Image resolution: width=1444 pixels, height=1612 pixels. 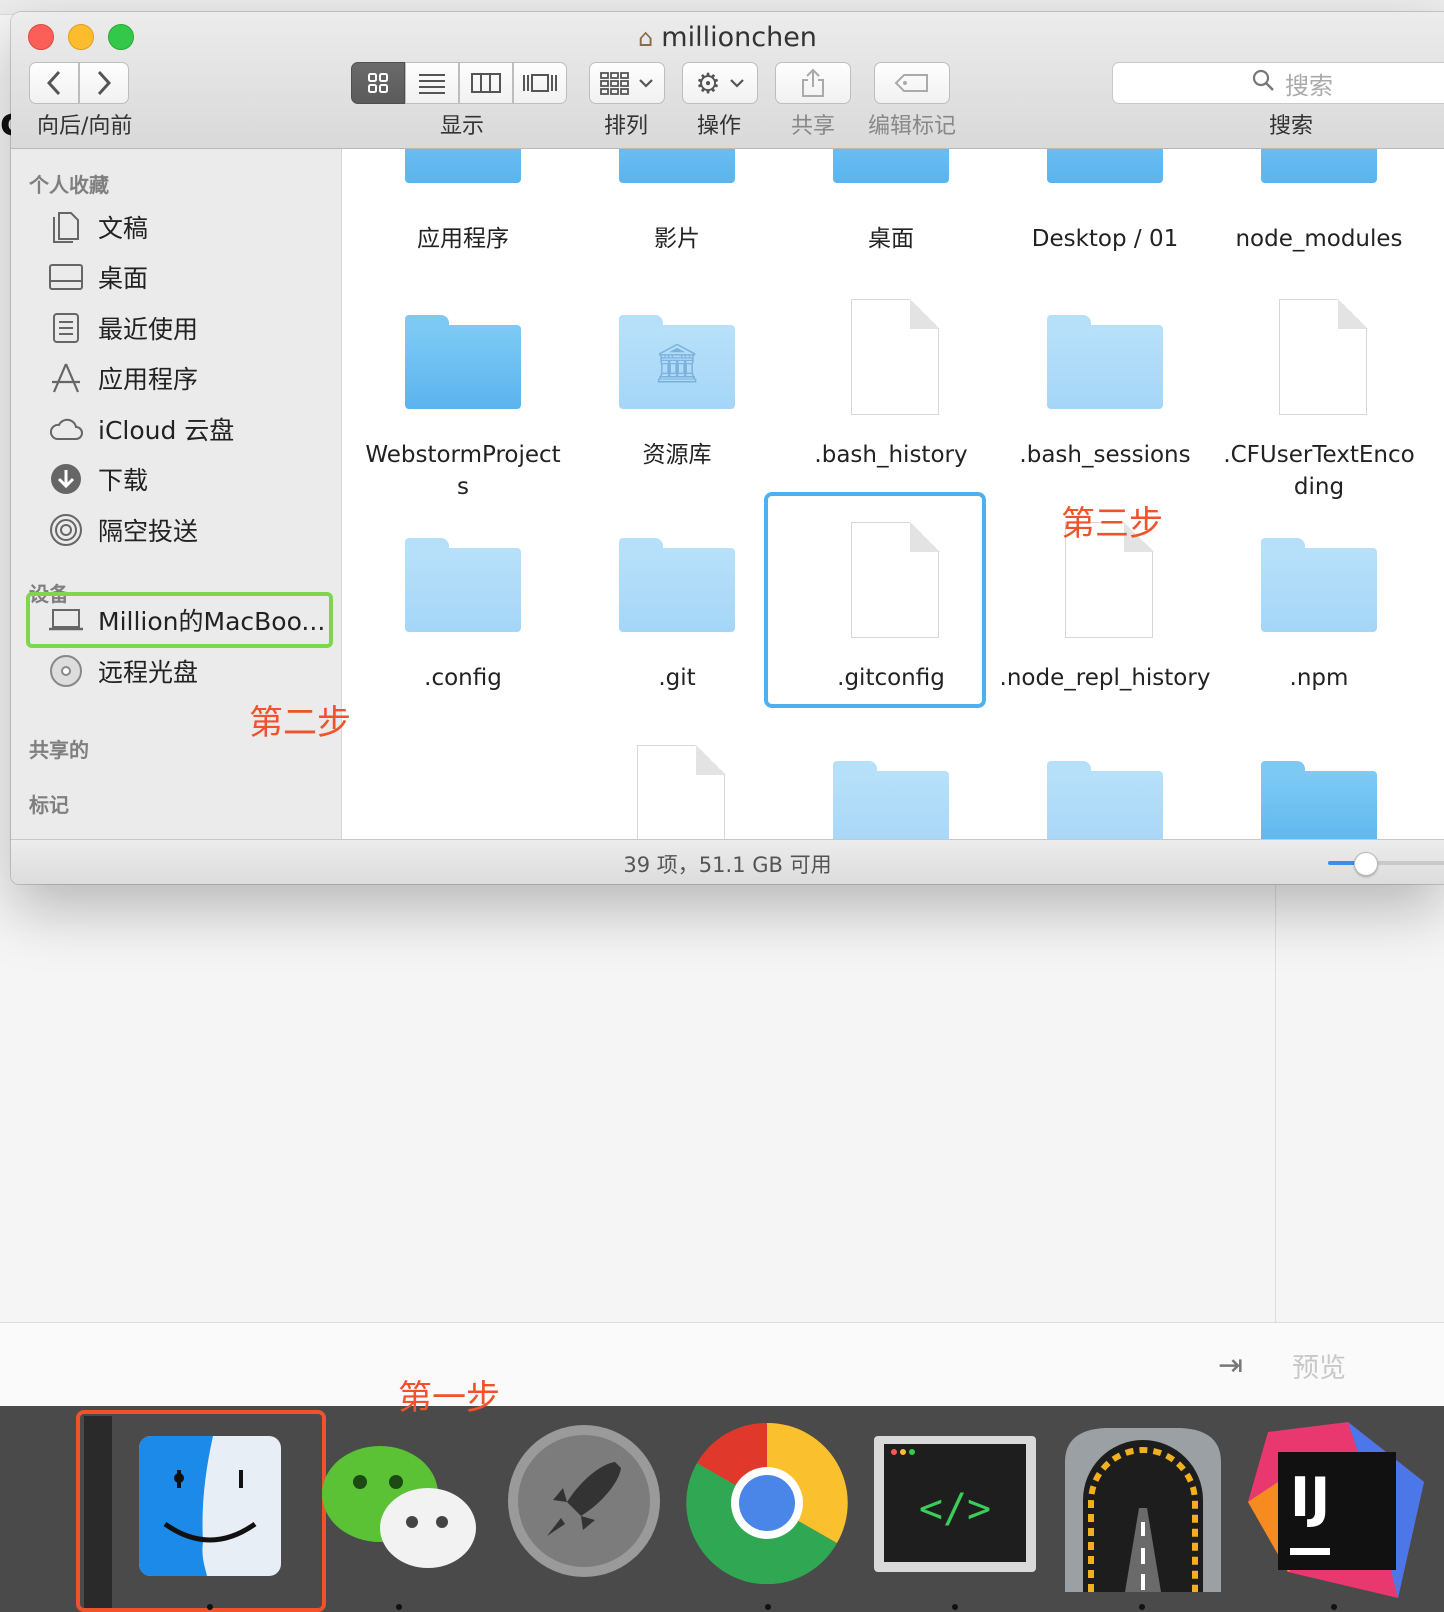 What do you see at coordinates (891, 209) in the screenshot?
I see `file-item: 桌面` at bounding box center [891, 209].